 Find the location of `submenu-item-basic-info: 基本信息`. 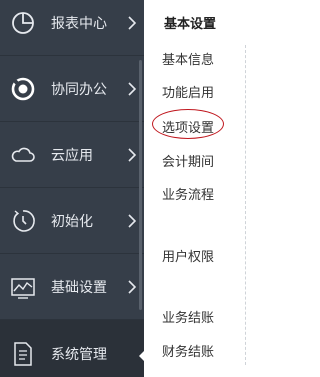

submenu-item-basic-info: 基本信息 is located at coordinates (188, 58).